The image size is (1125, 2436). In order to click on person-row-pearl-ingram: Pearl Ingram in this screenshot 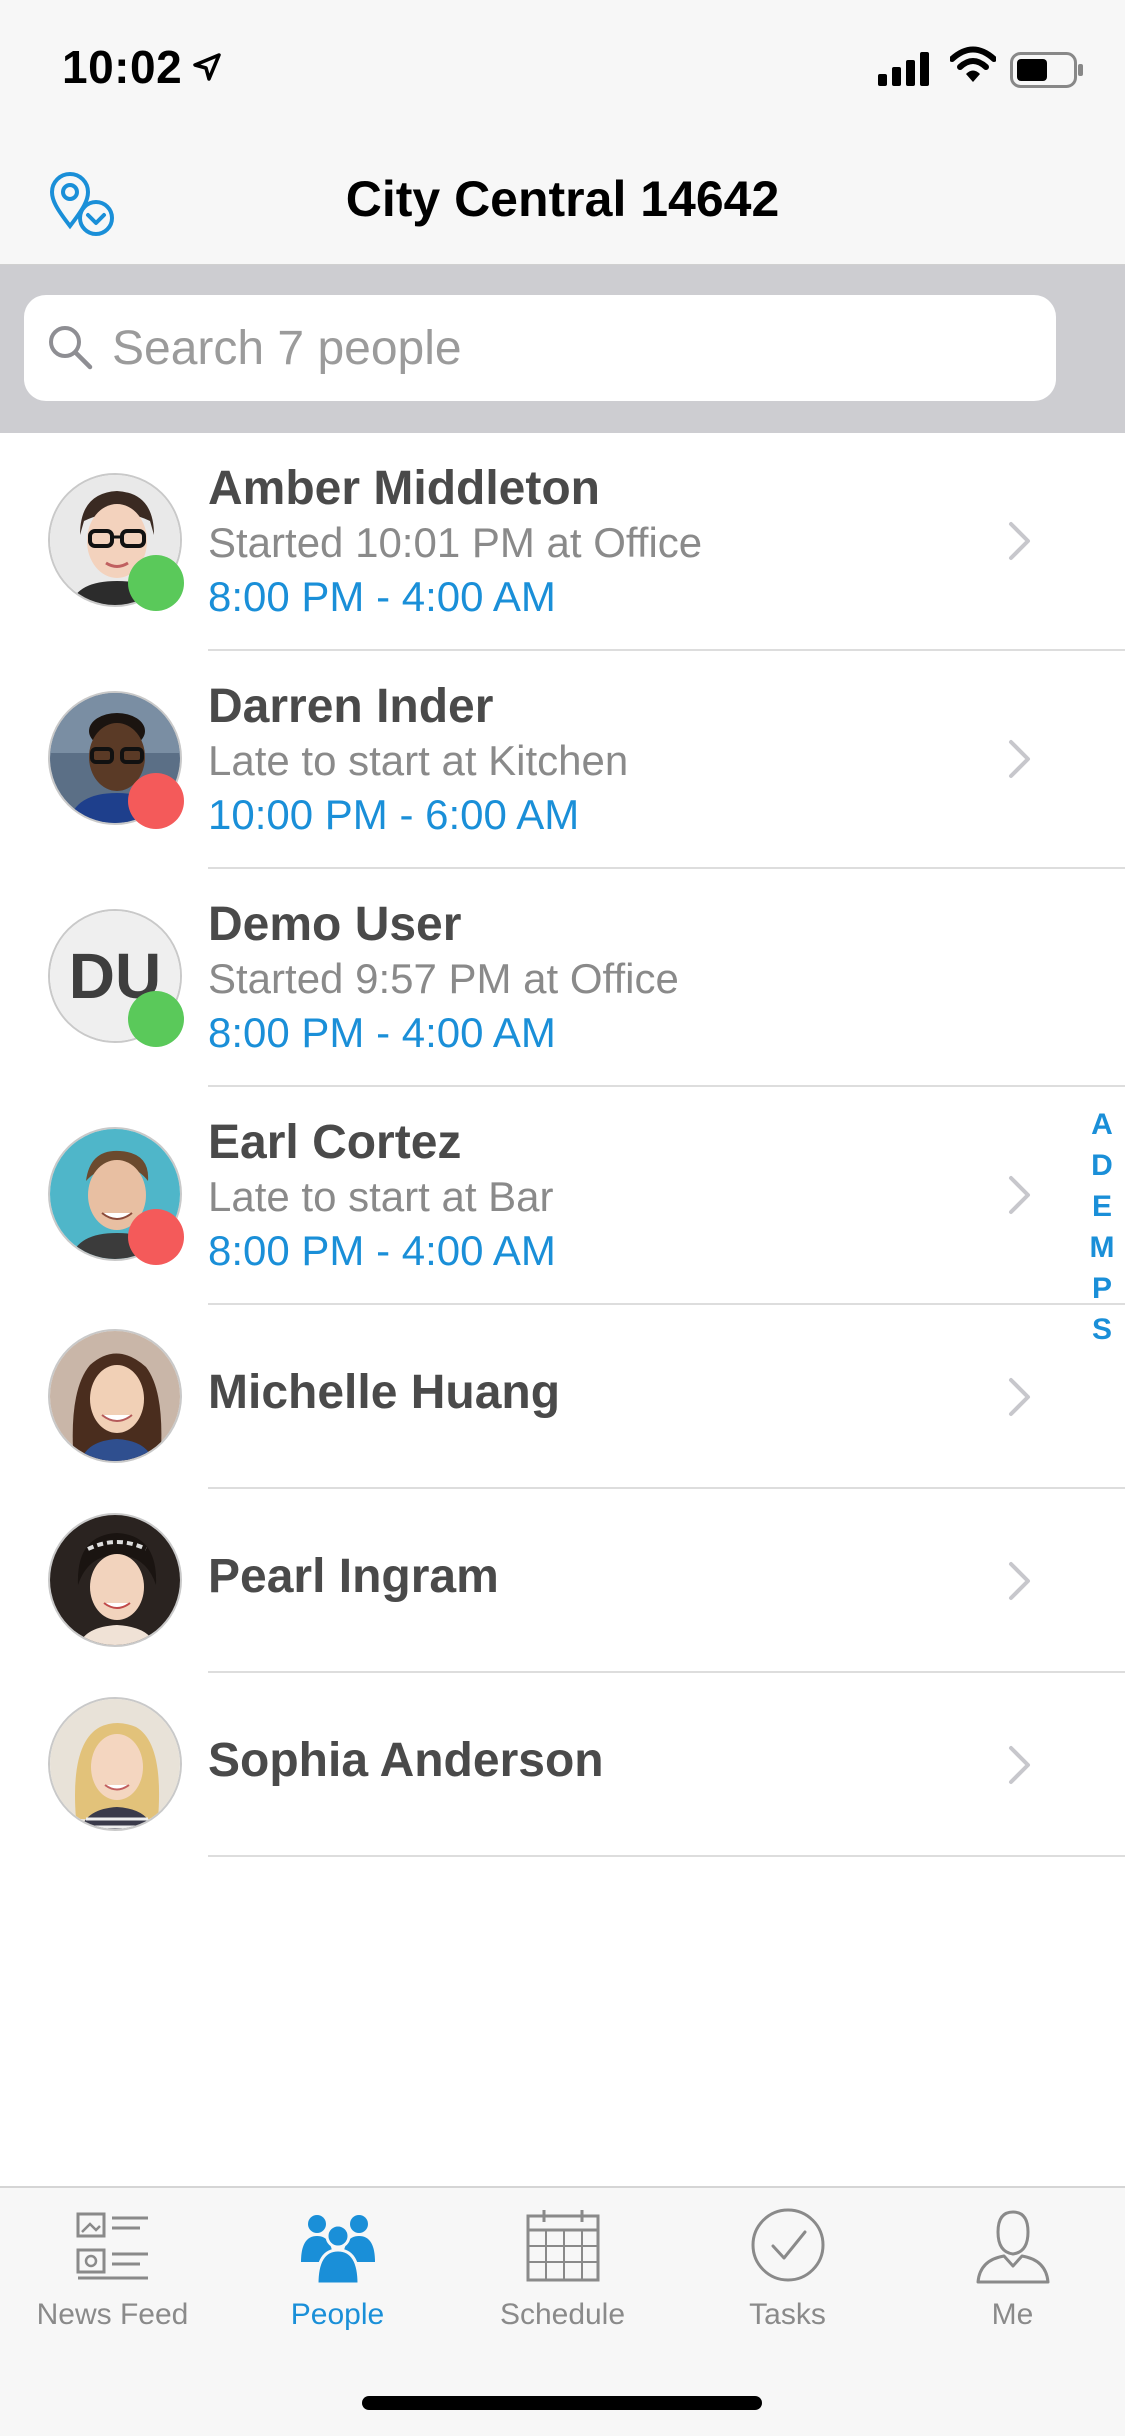, I will do `click(562, 1581)`.